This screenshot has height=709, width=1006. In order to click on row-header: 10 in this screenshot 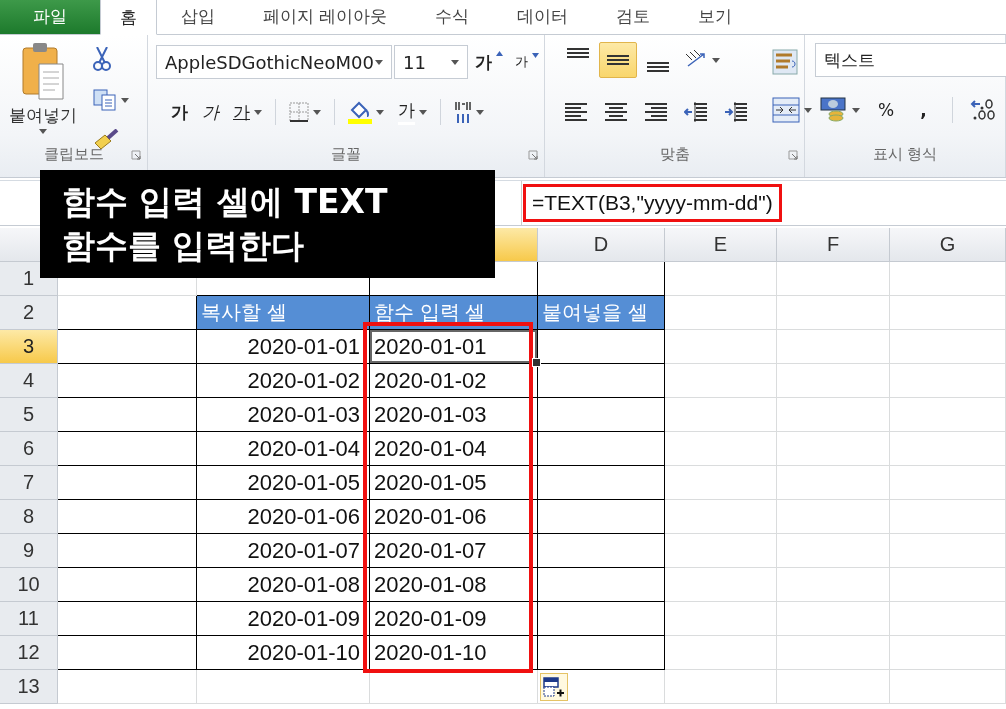, I will do `click(29, 585)`.